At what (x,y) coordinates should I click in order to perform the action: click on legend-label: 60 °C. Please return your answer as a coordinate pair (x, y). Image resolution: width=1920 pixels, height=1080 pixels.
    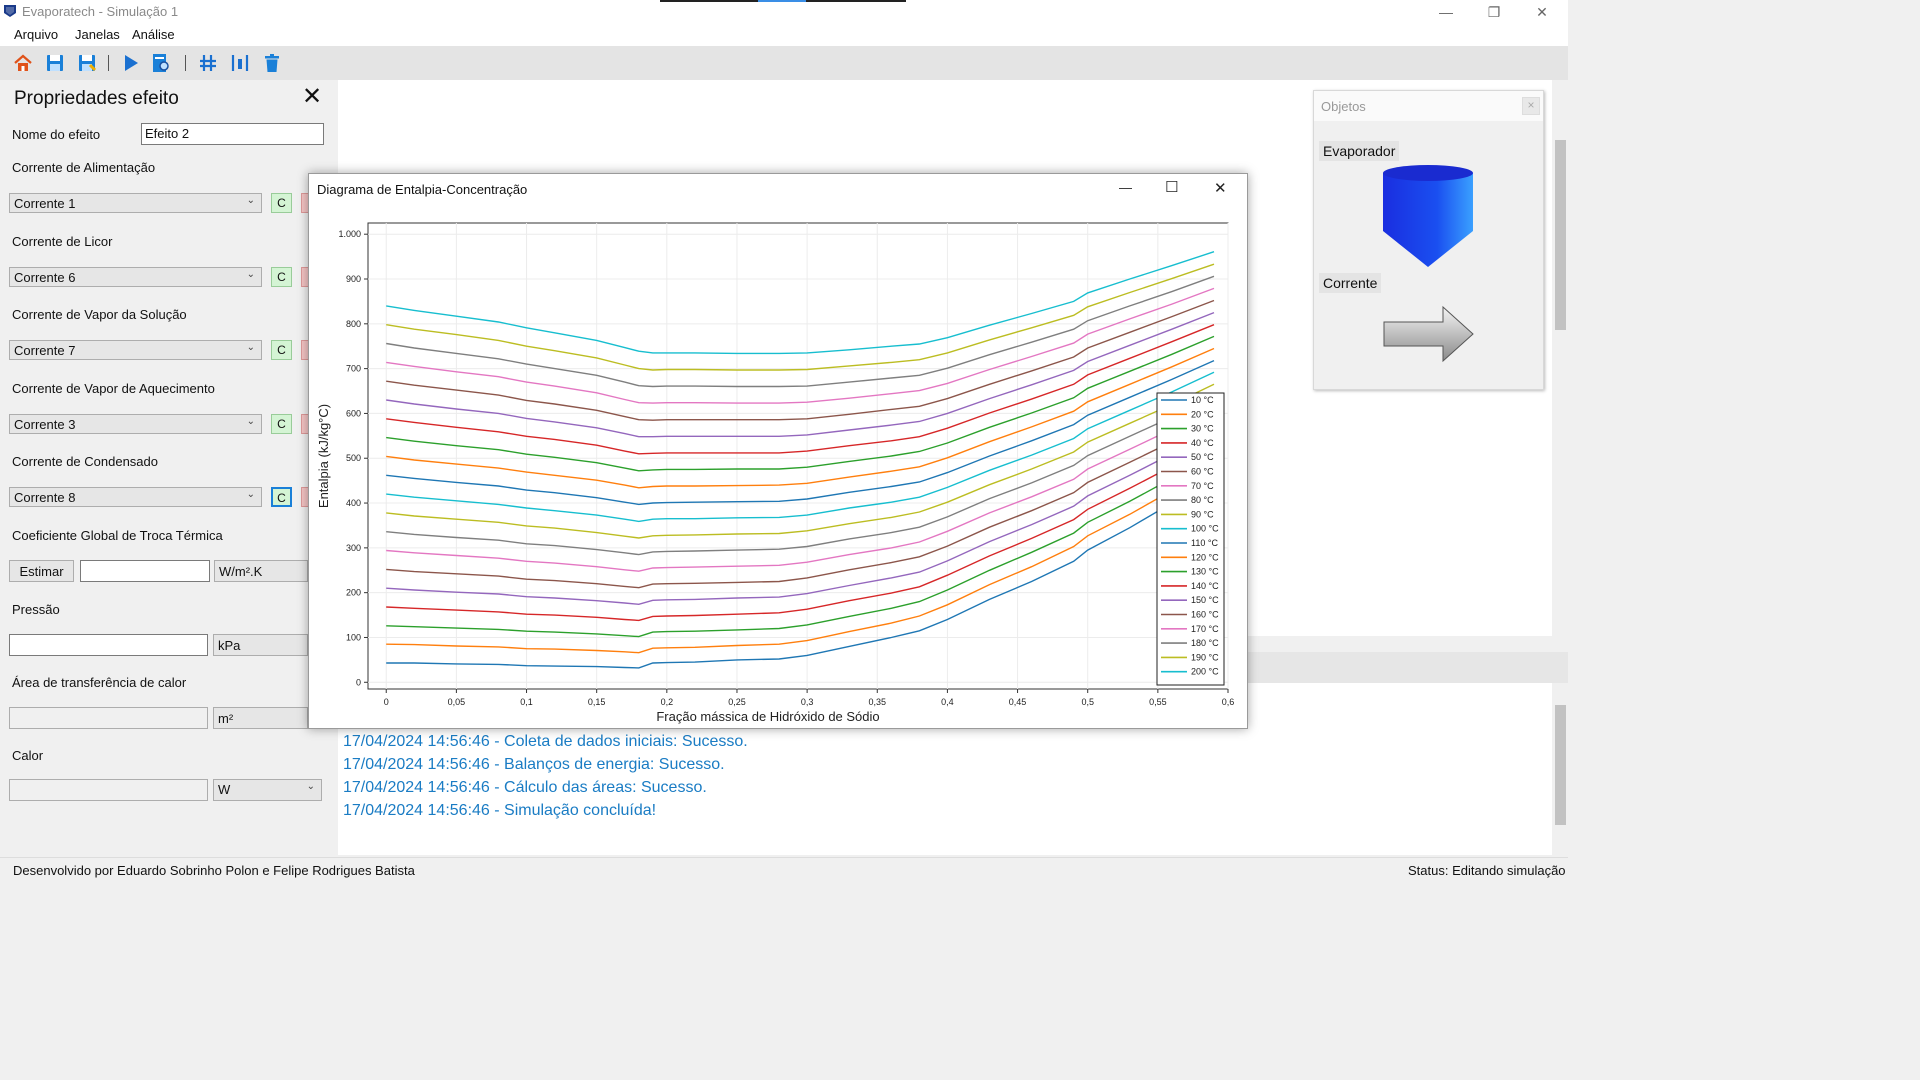
    Looking at the image, I should click on (1202, 472).